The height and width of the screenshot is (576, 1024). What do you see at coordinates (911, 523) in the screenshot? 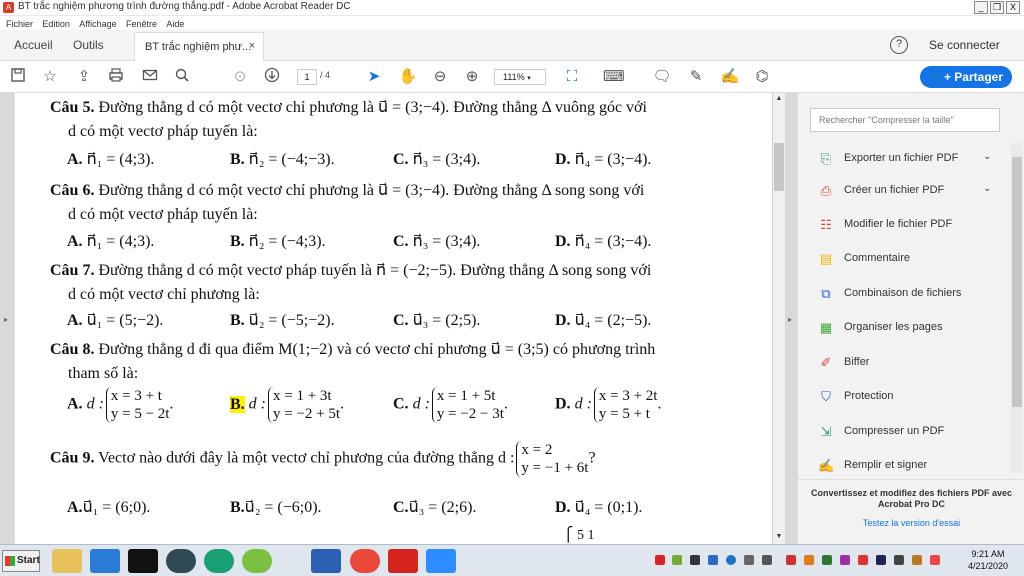
I see `trial-link: Testez la version d'essai` at bounding box center [911, 523].